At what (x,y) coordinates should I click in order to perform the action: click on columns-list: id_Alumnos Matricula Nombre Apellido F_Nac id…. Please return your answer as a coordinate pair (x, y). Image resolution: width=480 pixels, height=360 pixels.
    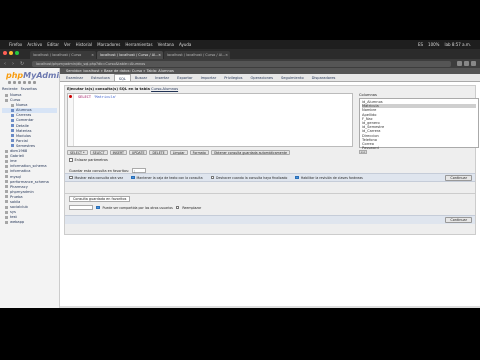
    Looking at the image, I should click on (419, 124).